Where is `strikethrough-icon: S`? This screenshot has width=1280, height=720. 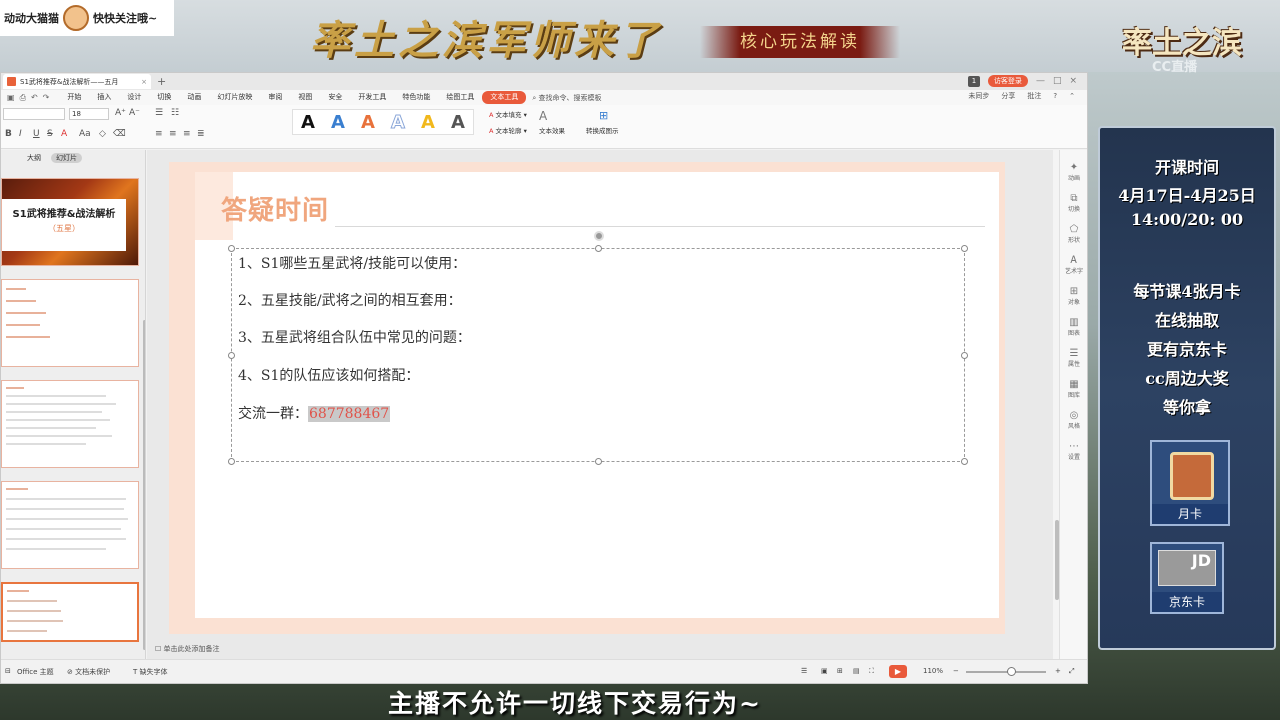
strikethrough-icon: S is located at coordinates (50, 134).